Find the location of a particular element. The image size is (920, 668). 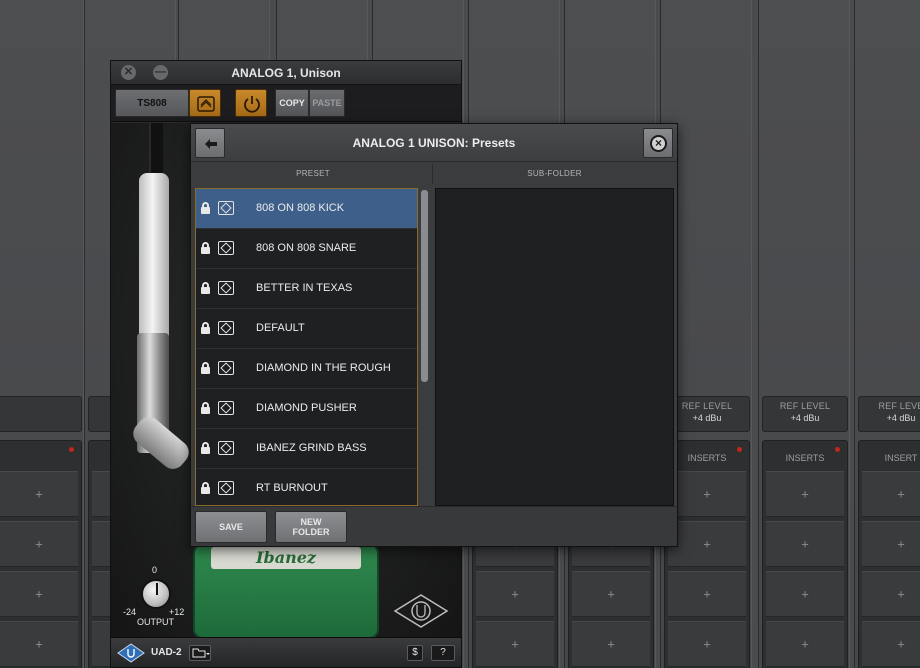

close-icon: × is located at coordinates (658, 143).